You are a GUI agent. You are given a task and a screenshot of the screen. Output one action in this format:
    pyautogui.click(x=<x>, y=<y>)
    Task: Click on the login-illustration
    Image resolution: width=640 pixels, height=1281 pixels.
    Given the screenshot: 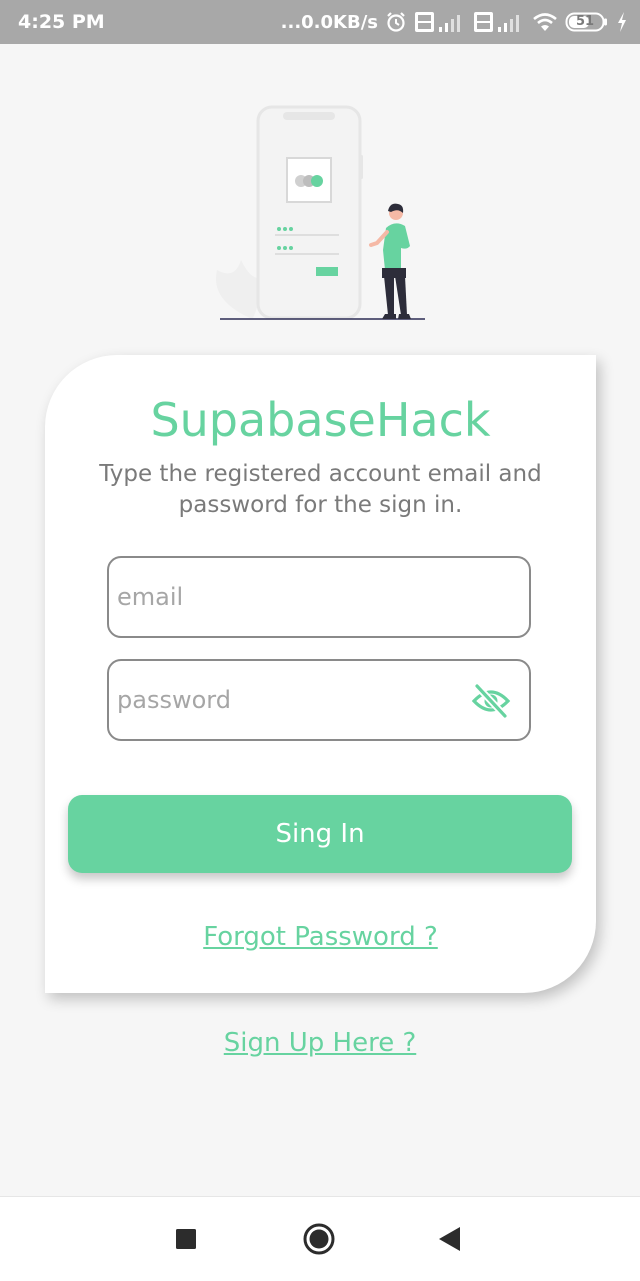 What is the action you would take?
    pyautogui.click(x=320, y=212)
    